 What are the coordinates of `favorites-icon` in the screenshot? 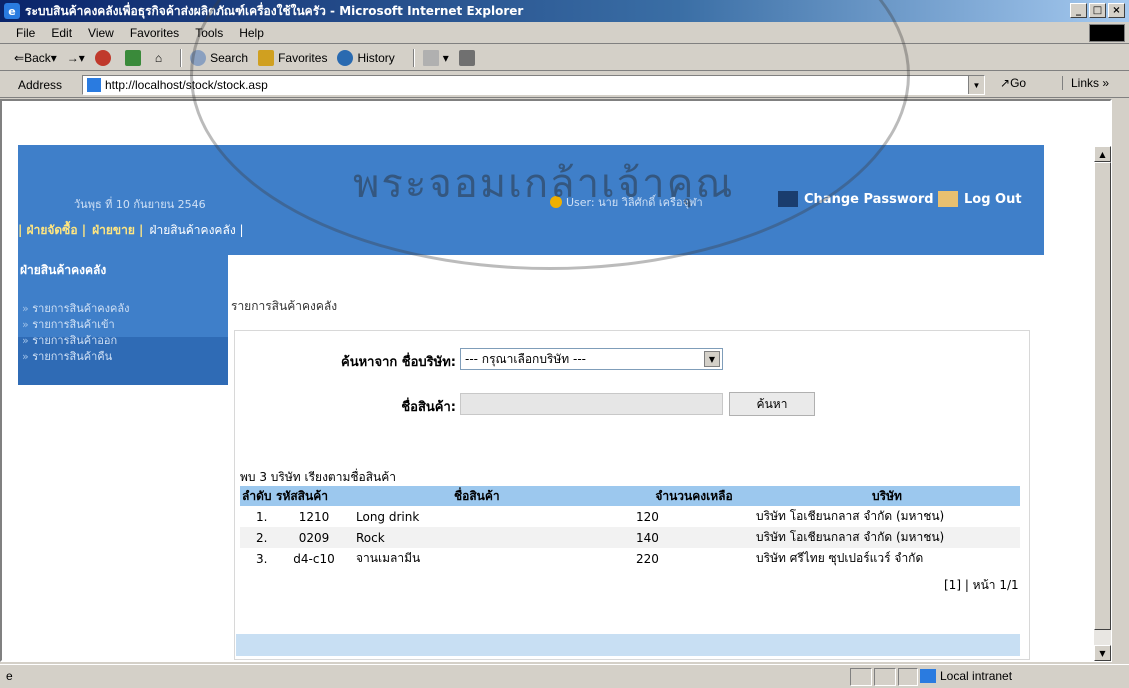 It's located at (266, 57).